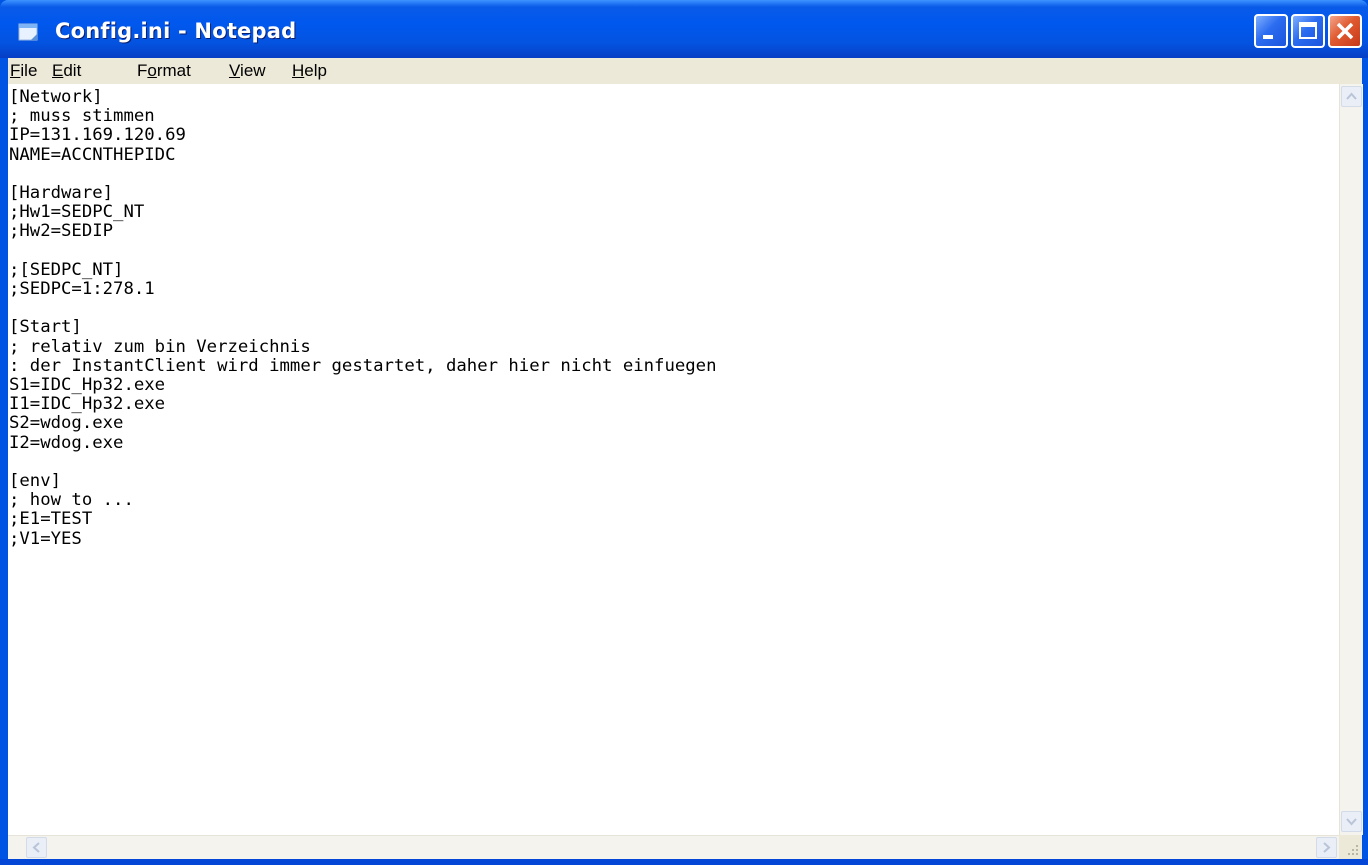  What do you see at coordinates (1353, 850) in the screenshot?
I see `resize-grip-icon` at bounding box center [1353, 850].